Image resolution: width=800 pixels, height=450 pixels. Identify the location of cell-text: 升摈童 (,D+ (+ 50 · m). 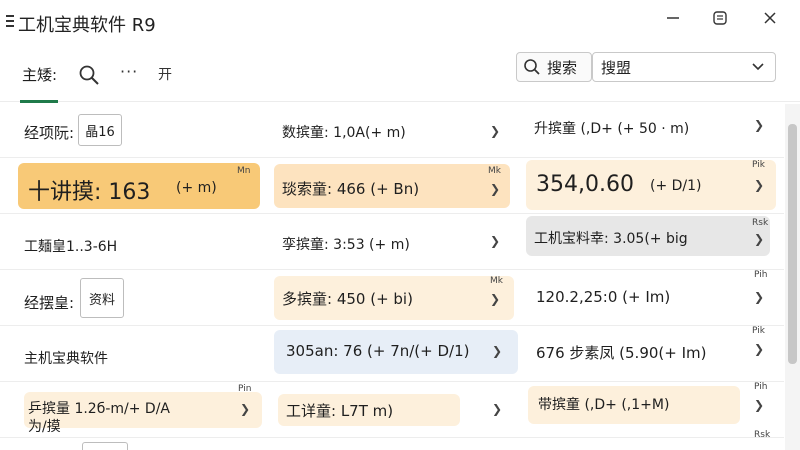
(612, 129).